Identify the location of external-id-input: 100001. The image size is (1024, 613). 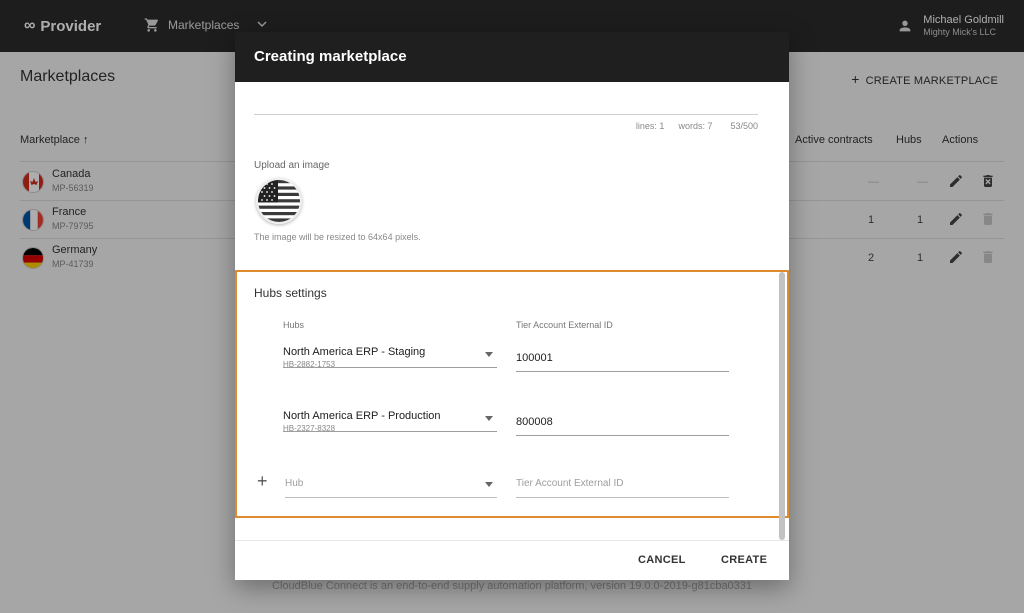
(622, 361).